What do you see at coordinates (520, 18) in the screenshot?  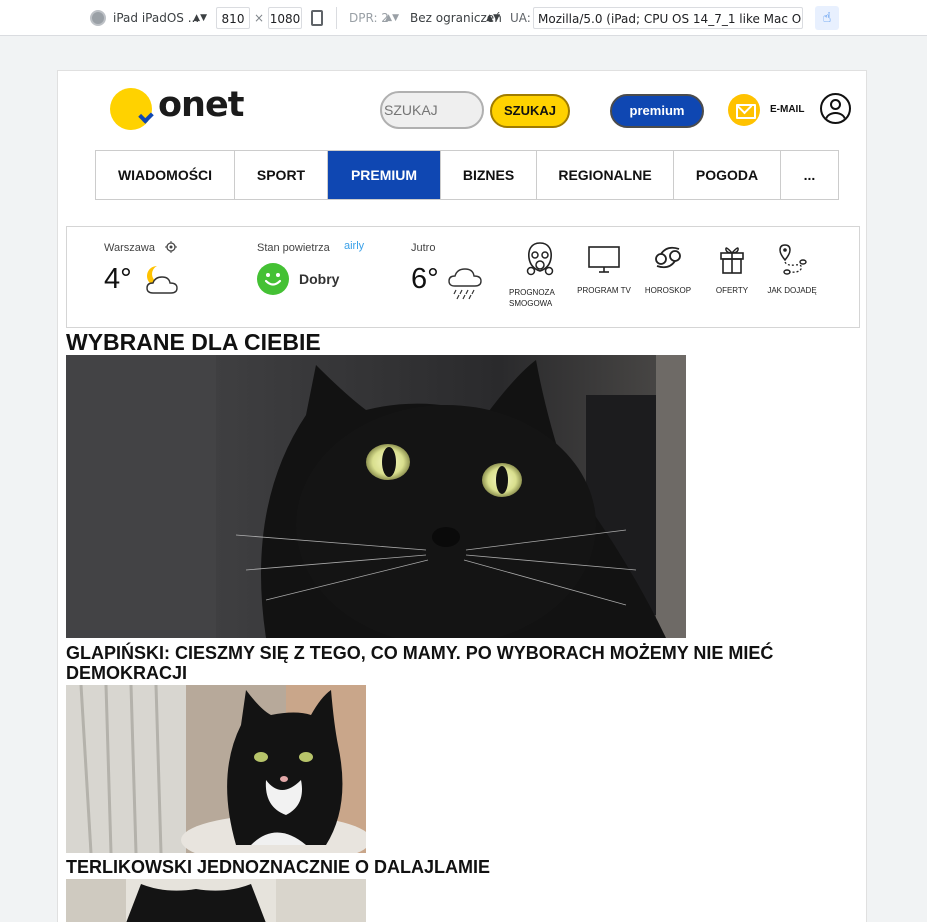 I see `user-agent-label: UA:` at bounding box center [520, 18].